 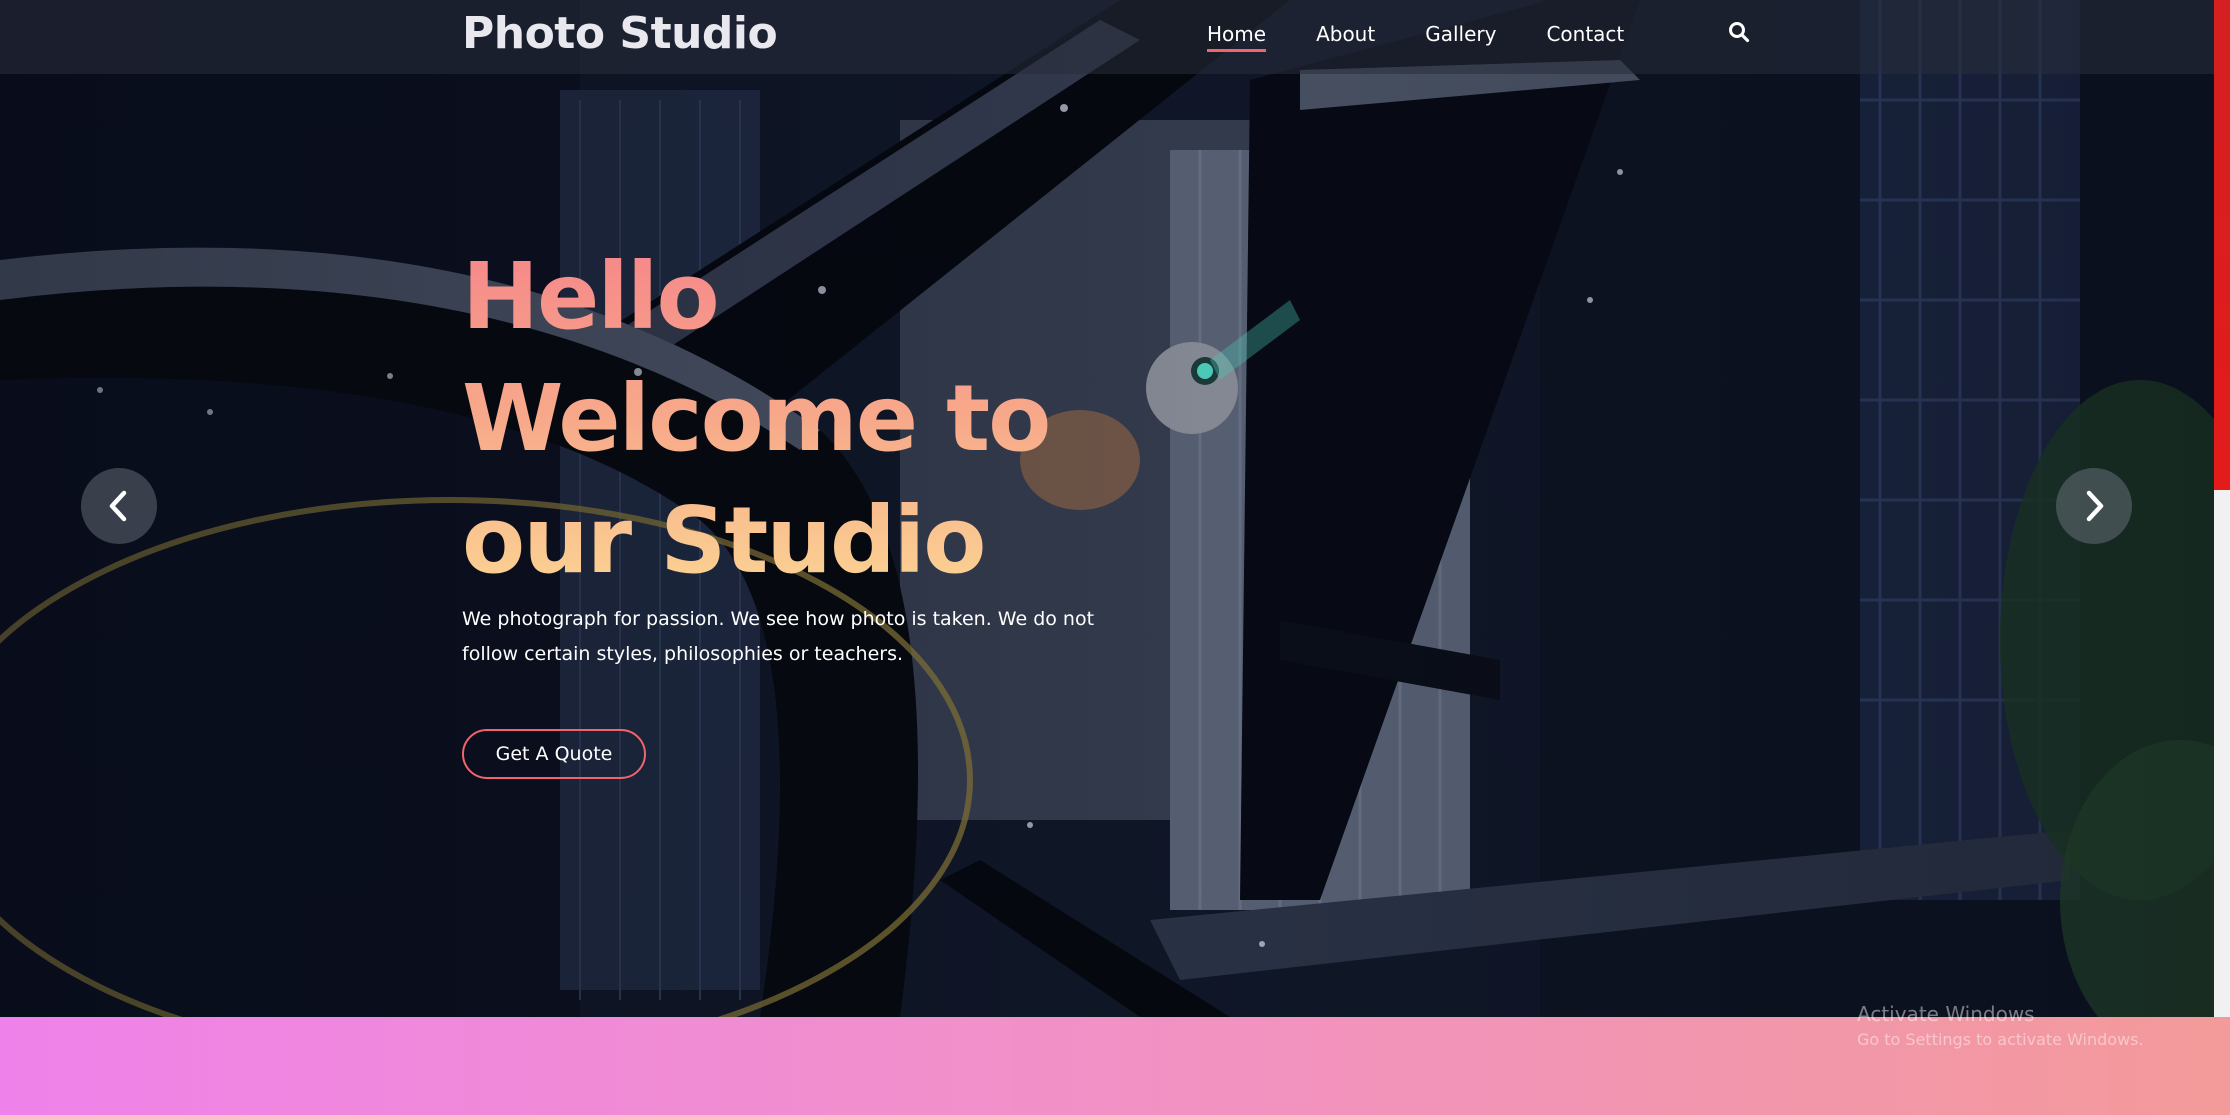 I want to click on watermark-title: Activate Windows, so click(x=1946, y=1014).